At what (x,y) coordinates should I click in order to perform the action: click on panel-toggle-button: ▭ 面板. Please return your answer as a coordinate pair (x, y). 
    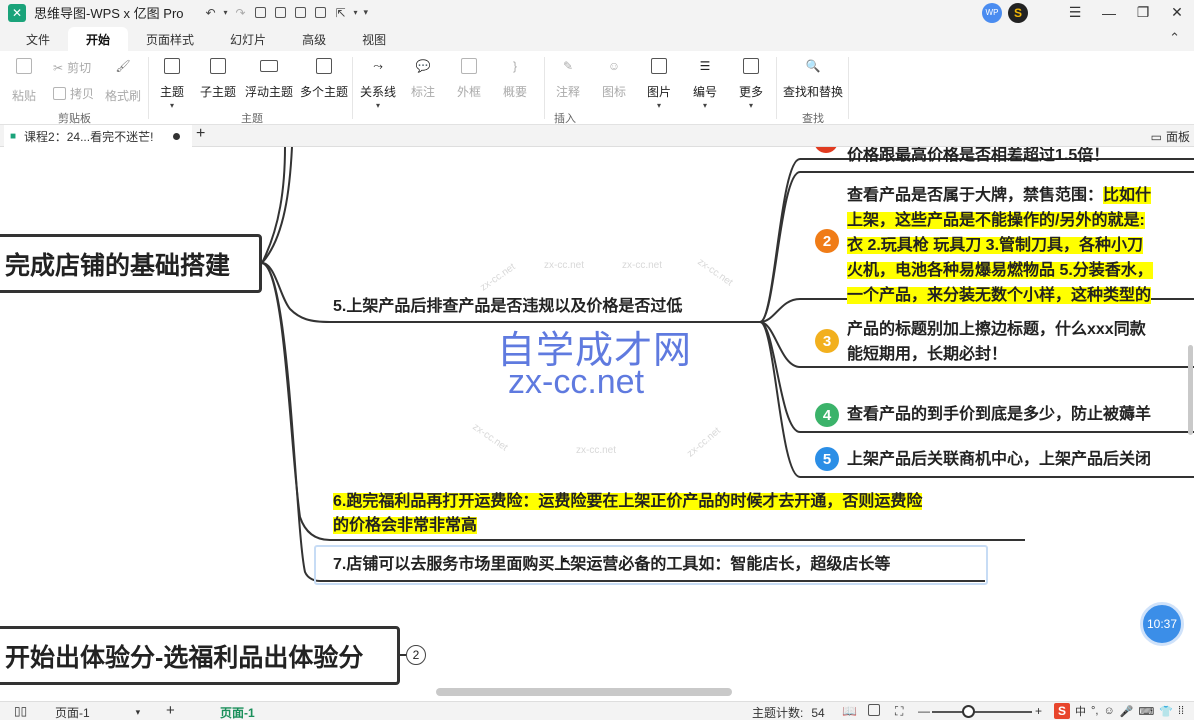
    Looking at the image, I should click on (1170, 136).